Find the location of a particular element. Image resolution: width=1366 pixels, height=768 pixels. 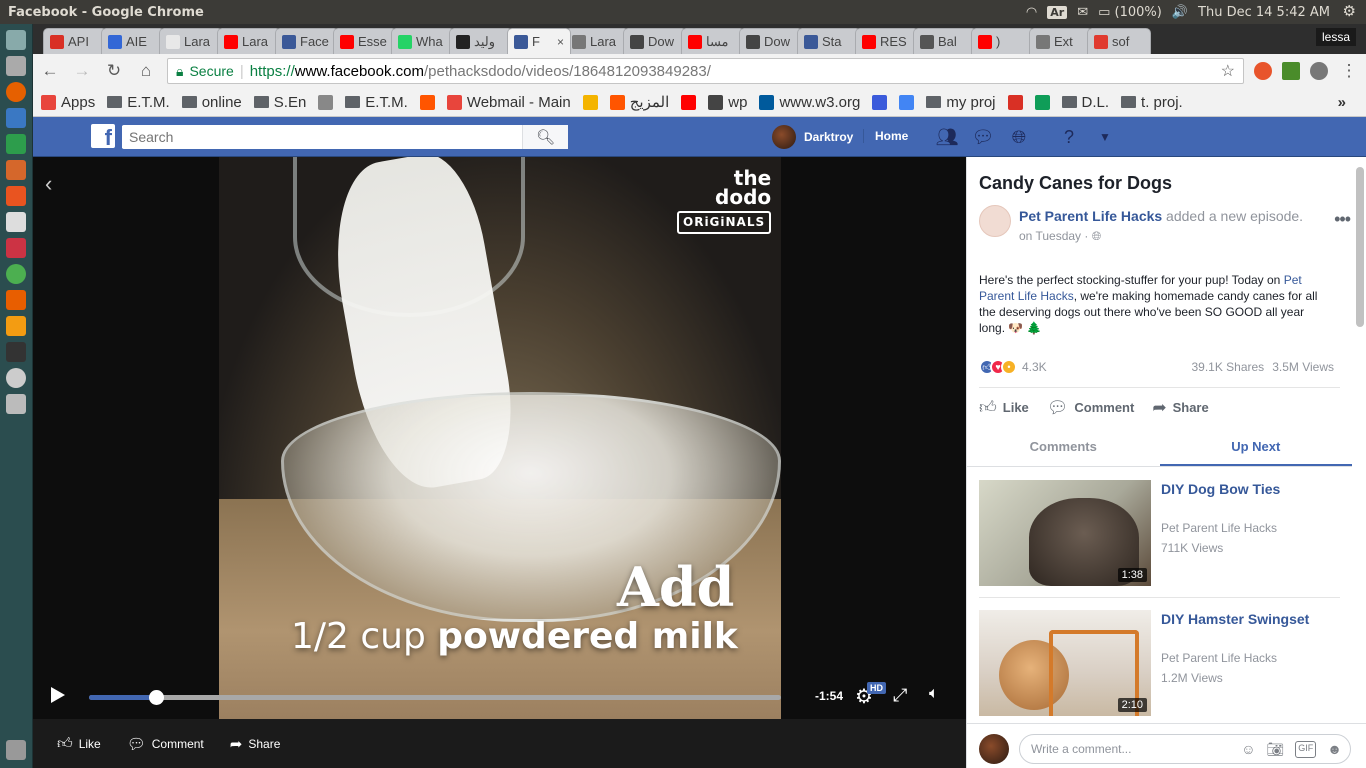

home-icon: ⌂ is located at coordinates (146, 71).